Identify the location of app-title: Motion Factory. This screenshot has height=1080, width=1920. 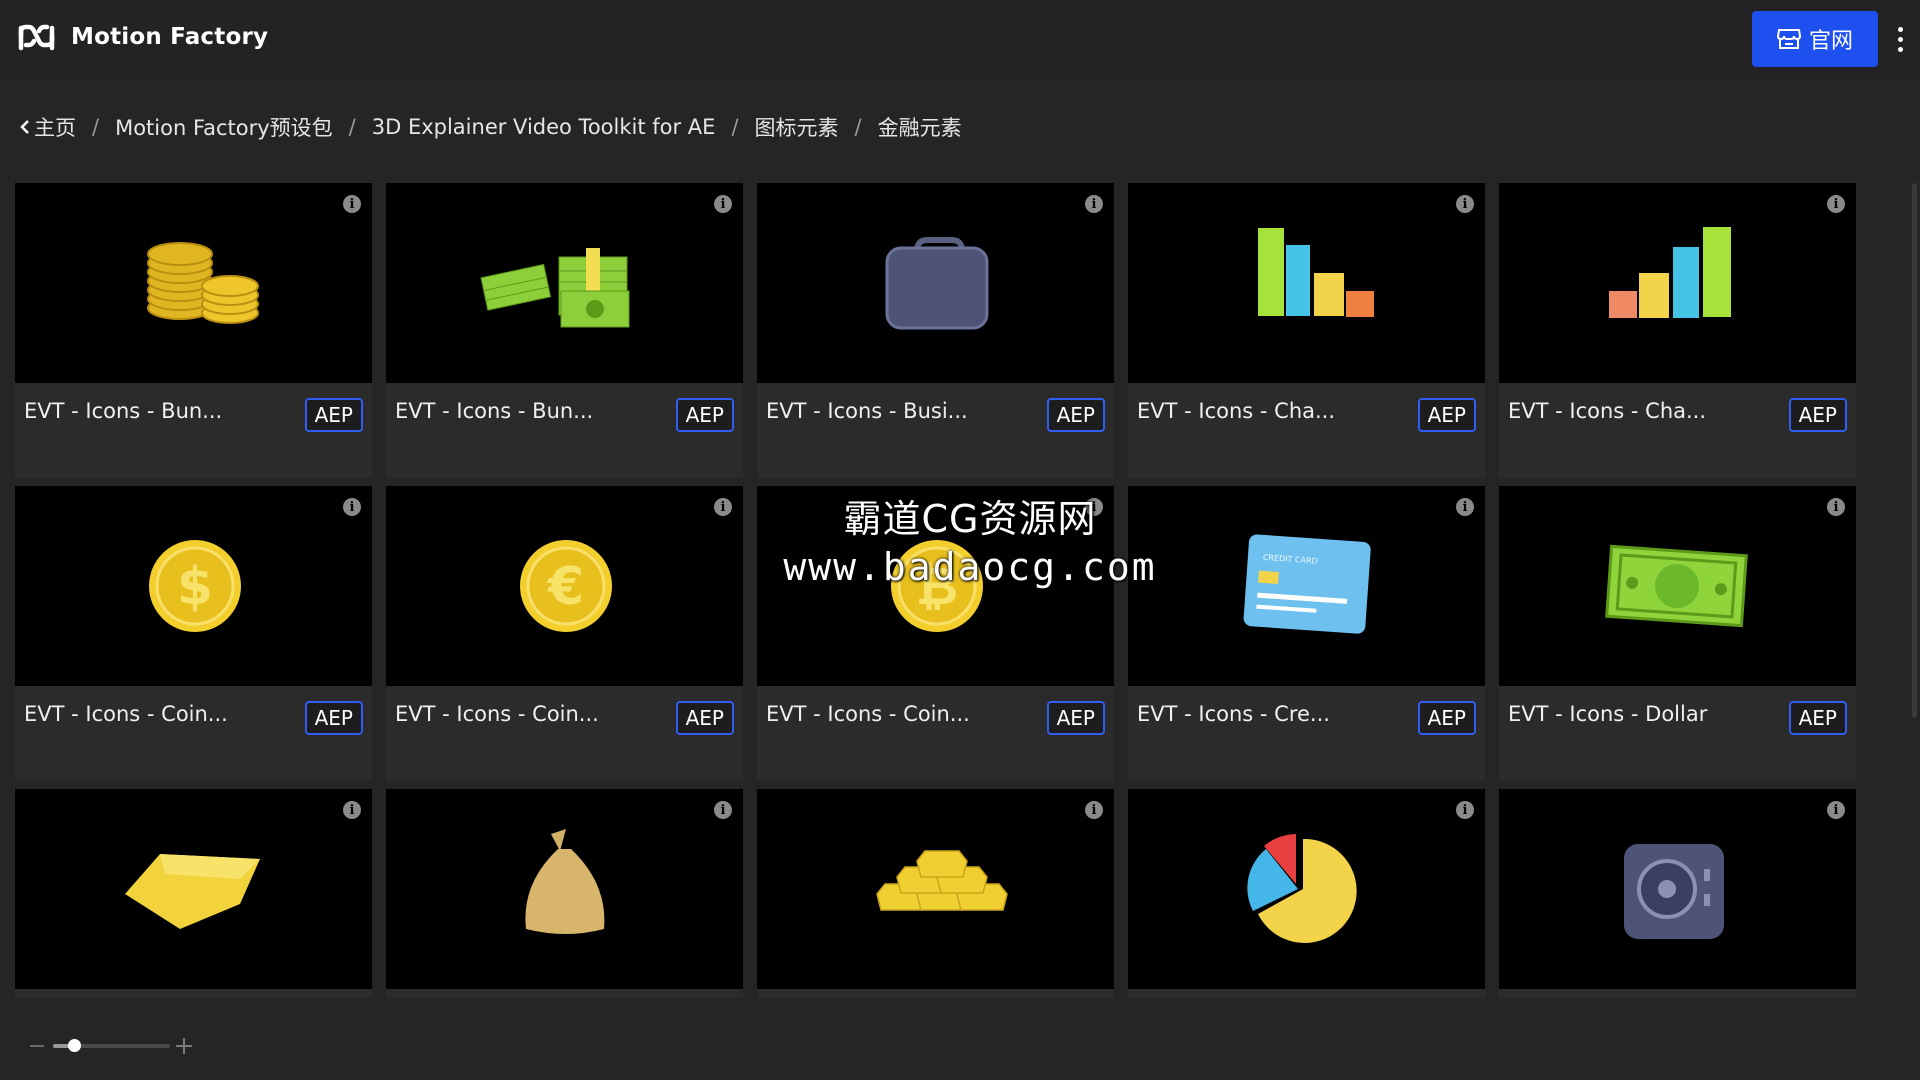
(170, 37).